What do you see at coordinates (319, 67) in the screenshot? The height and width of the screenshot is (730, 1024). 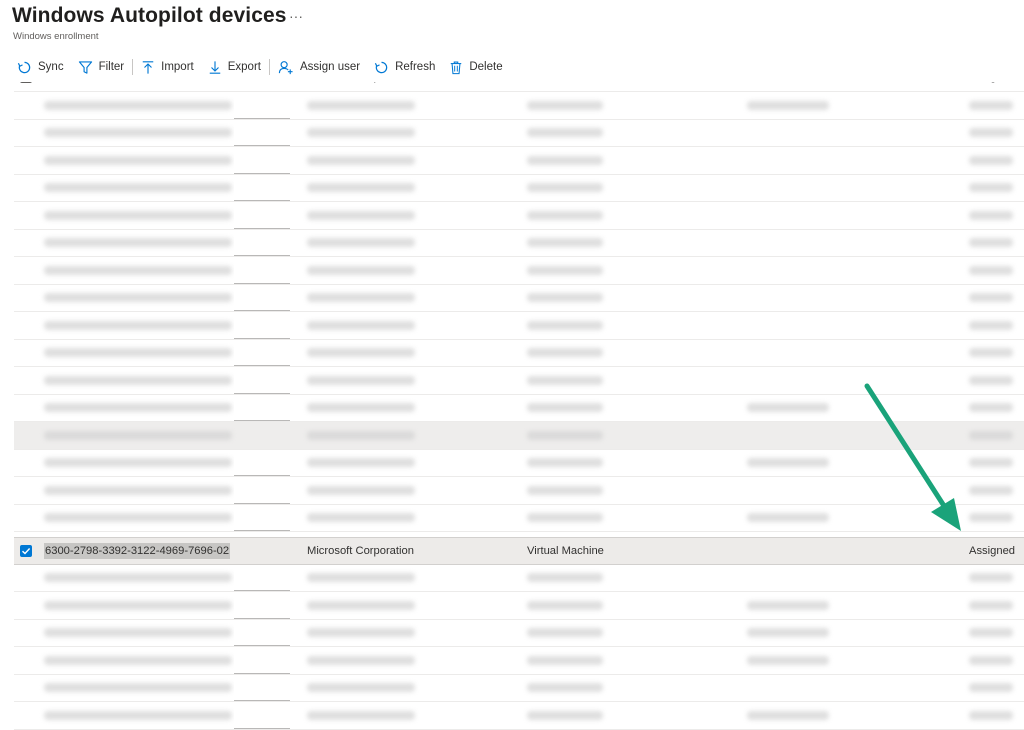 I see `assign-user-button: Assign user` at bounding box center [319, 67].